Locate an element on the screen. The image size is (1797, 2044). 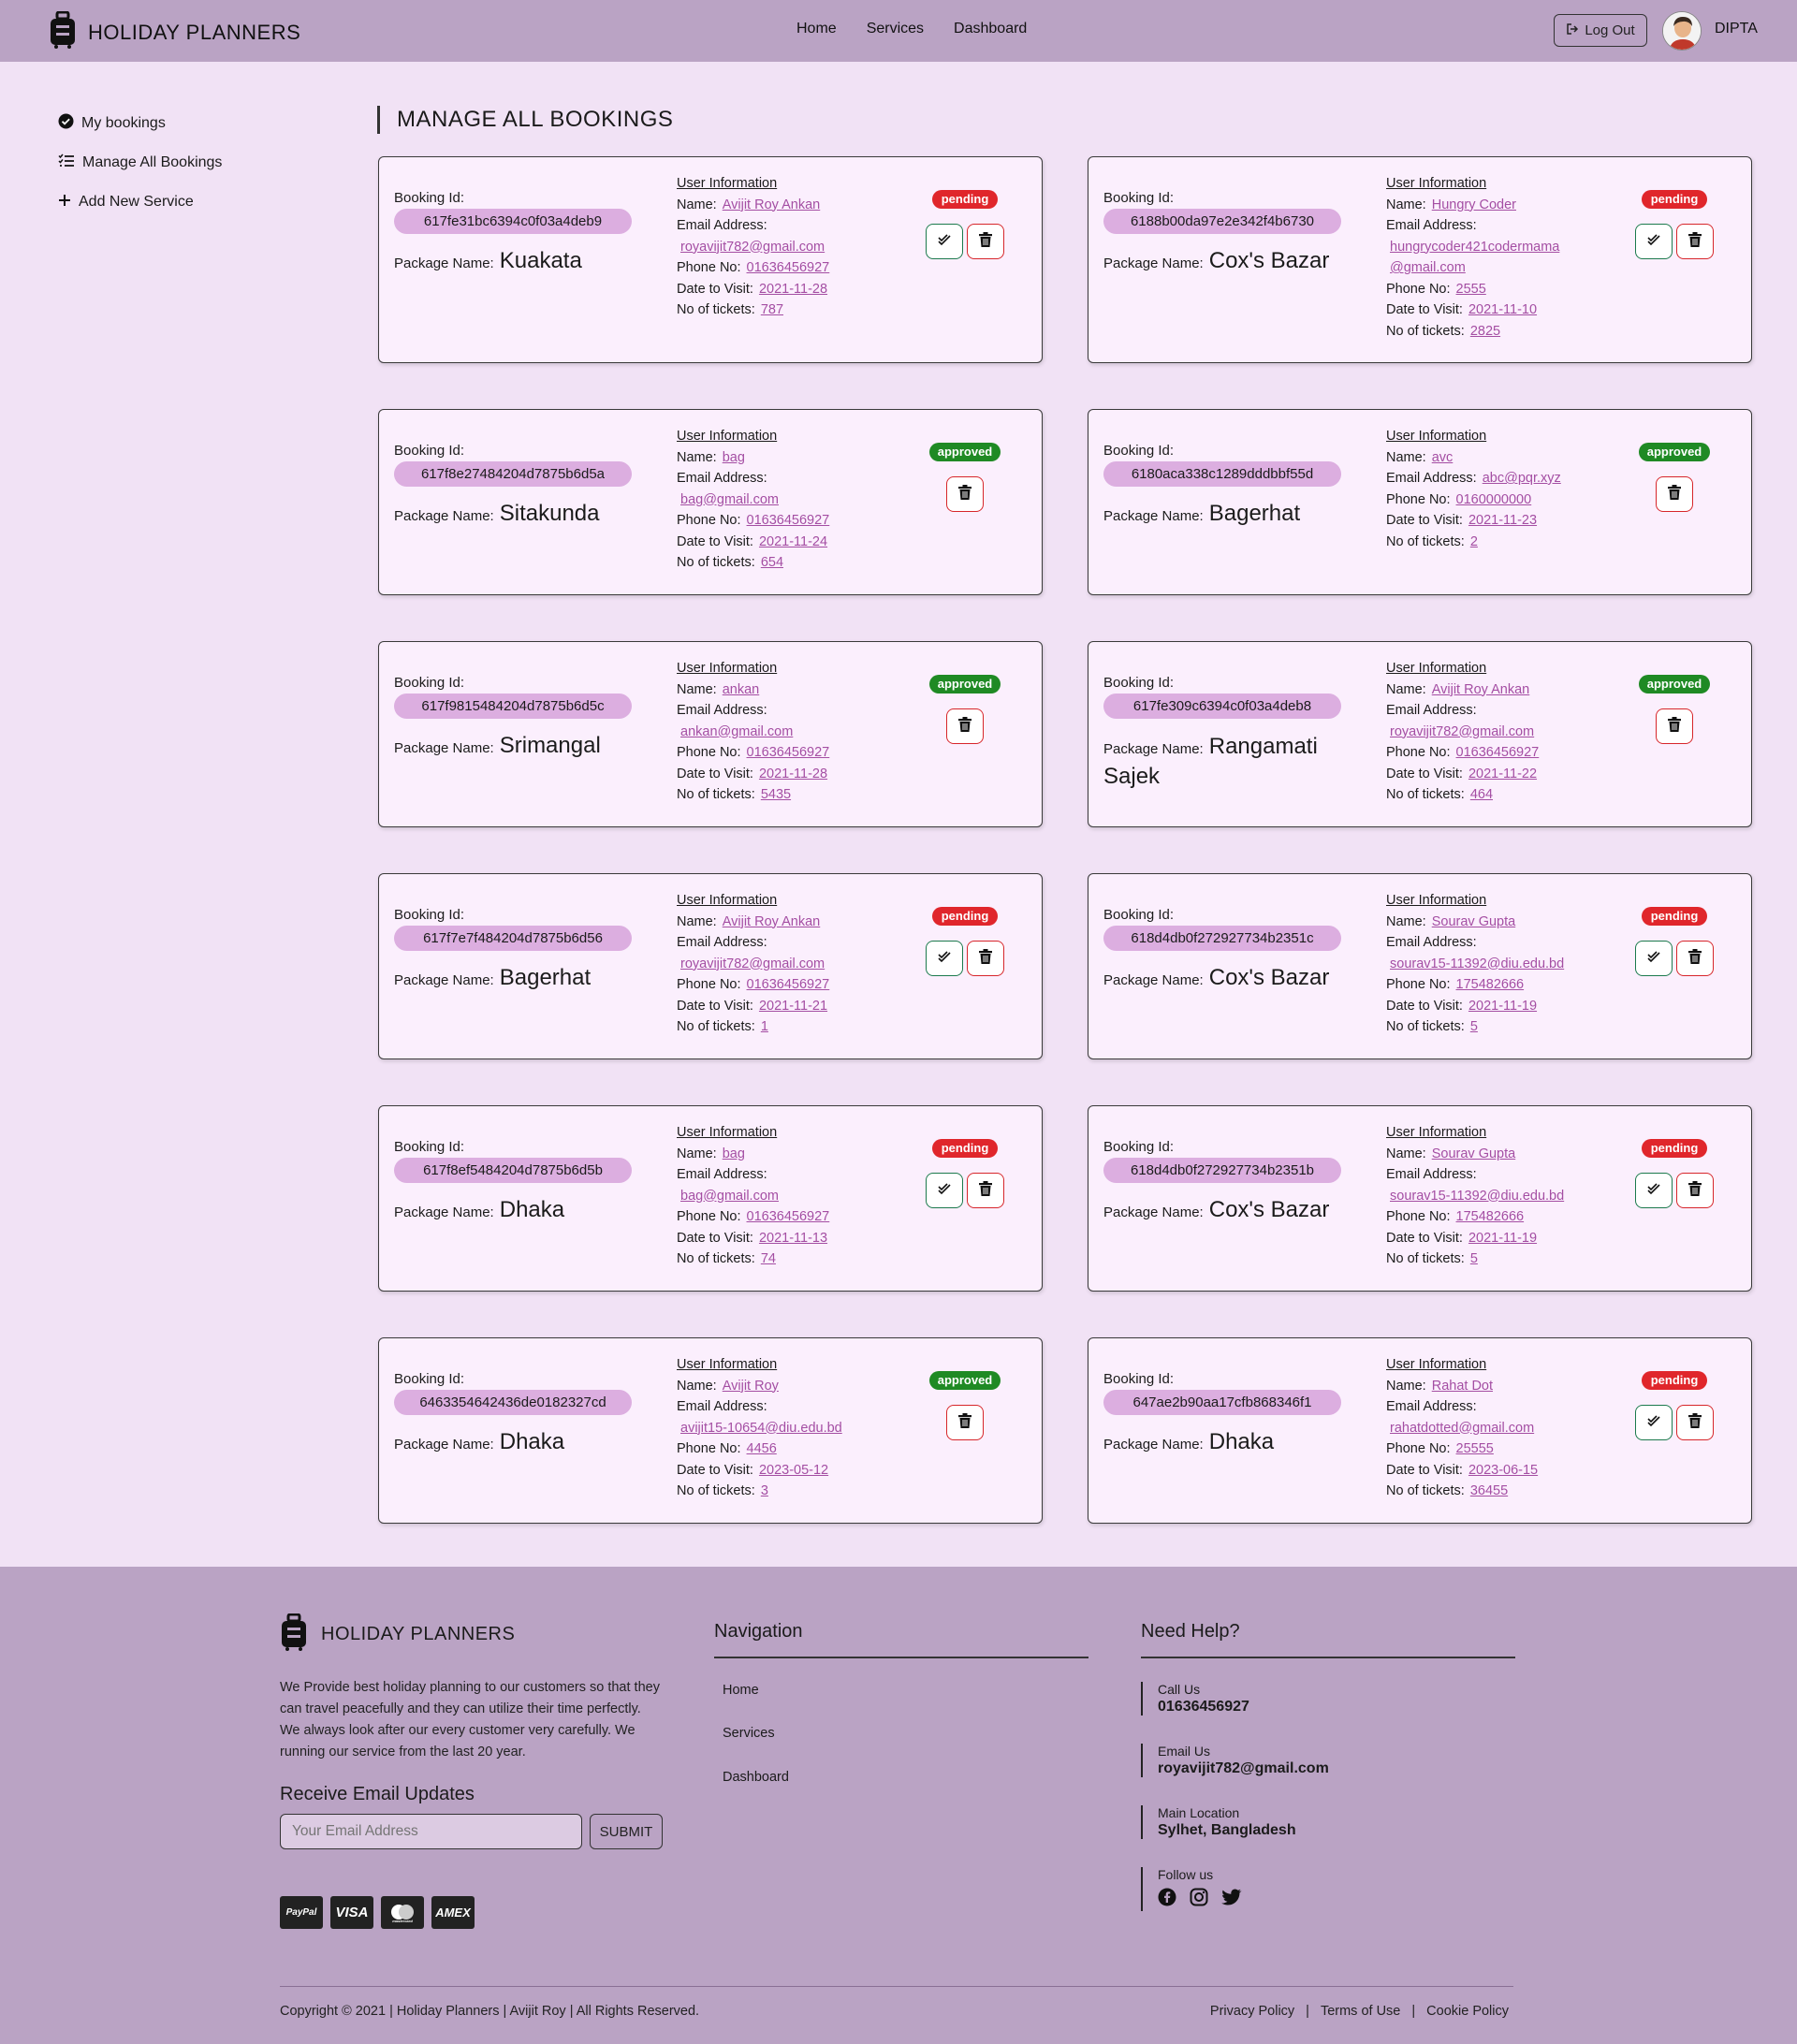
call-us-value: 01636456927 is located at coordinates (1203, 1707).